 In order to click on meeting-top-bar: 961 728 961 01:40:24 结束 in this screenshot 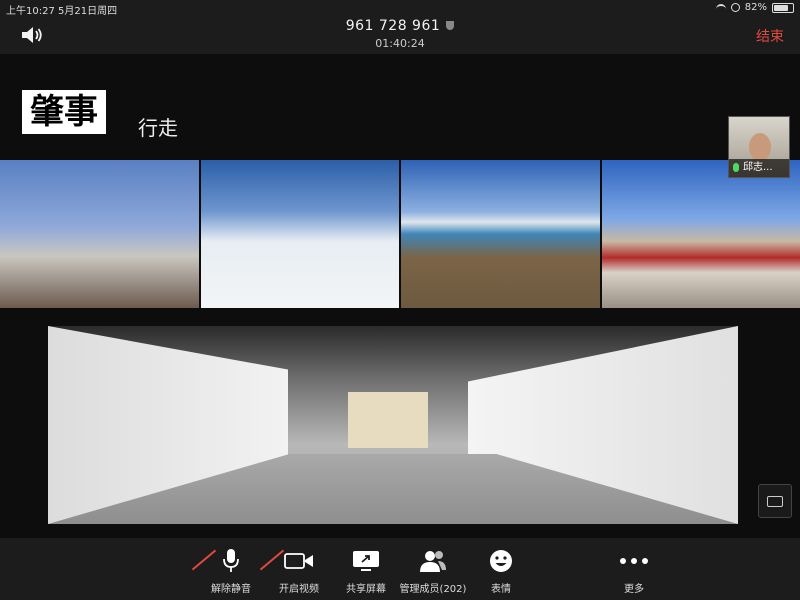, I will do `click(400, 35)`.